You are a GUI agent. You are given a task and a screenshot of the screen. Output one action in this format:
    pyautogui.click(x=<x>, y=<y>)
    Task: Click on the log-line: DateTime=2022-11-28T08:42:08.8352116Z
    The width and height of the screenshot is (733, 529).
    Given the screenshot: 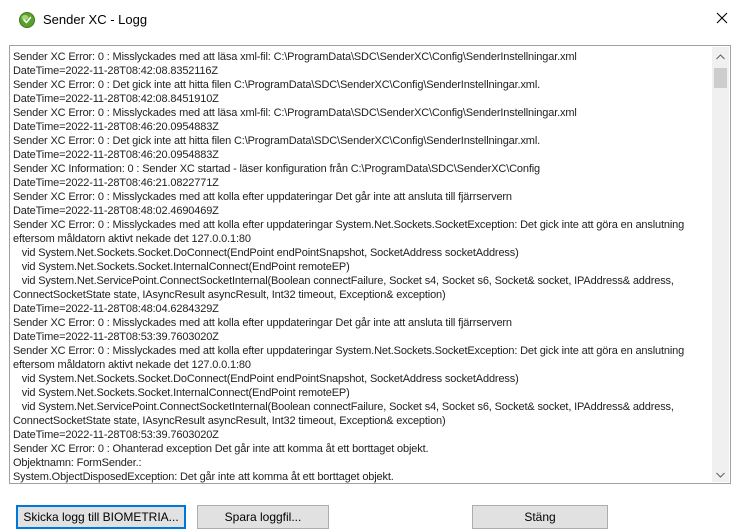 What is the action you would take?
    pyautogui.click(x=115, y=71)
    